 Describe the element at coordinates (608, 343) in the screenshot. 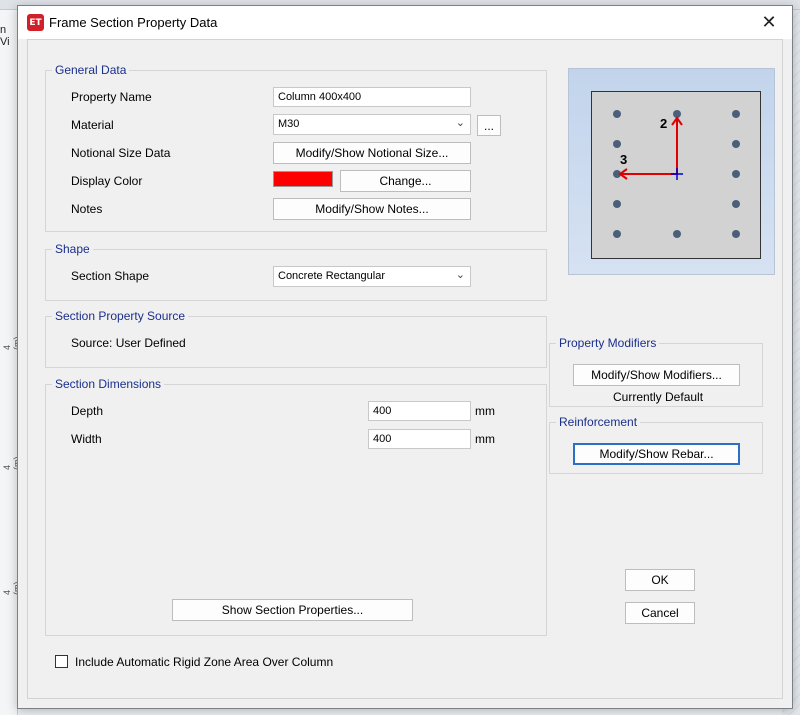

I see `property-modifiers-legend: Property Modifiers` at that location.